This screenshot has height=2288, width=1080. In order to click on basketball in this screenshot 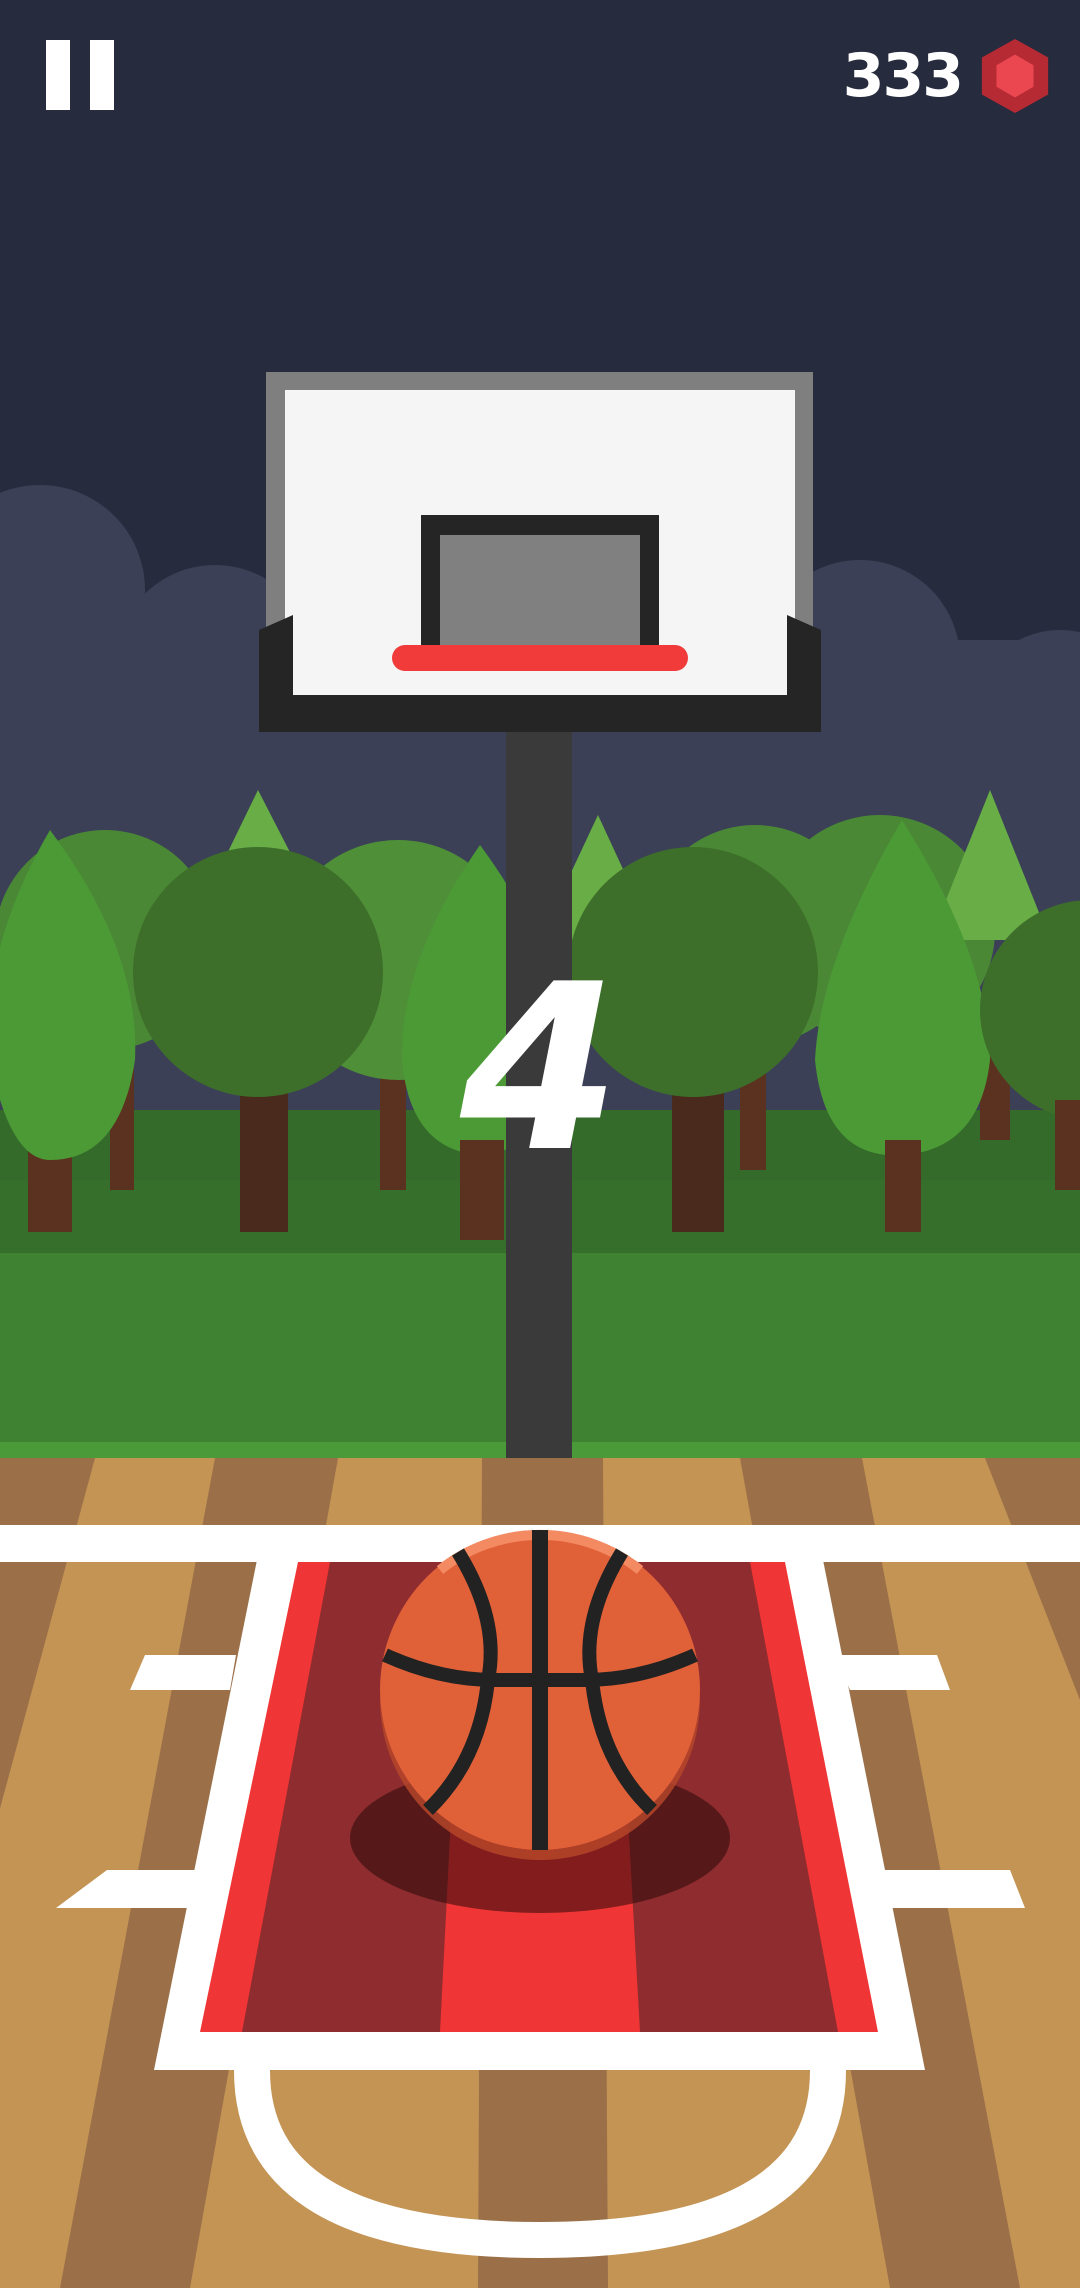, I will do `click(540, 1694)`.